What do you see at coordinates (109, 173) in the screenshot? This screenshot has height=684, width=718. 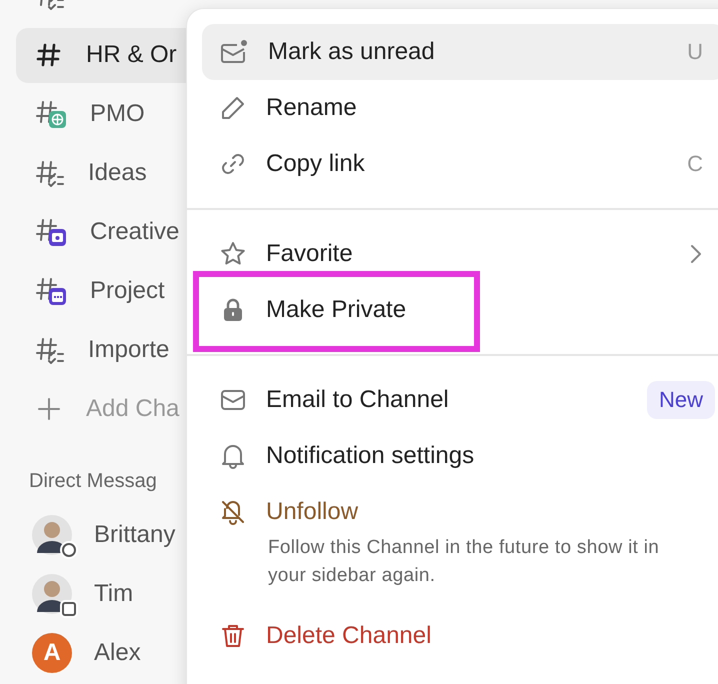 I see `channel-item: Ideas` at bounding box center [109, 173].